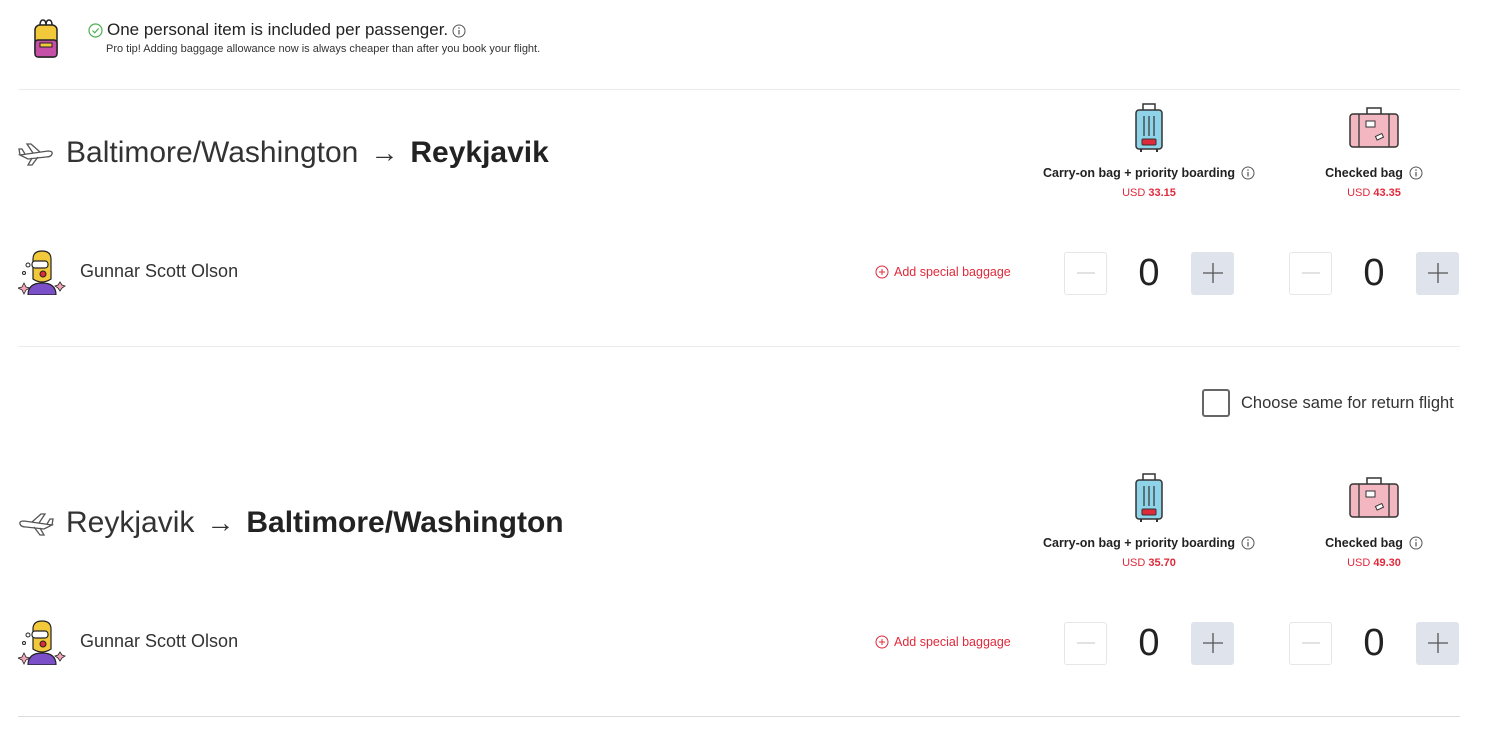  What do you see at coordinates (479, 152) in the screenshot?
I see `flight-destination: Reykjavik` at bounding box center [479, 152].